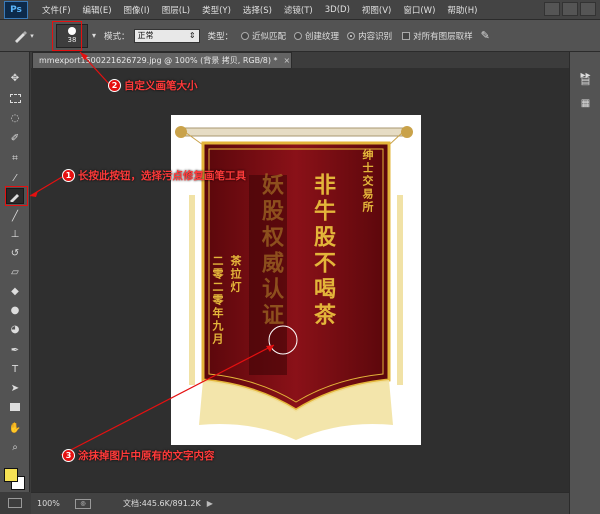 The height and width of the screenshot is (514, 600). I want to click on step-2-text: 自定义画笔大小, so click(161, 86).